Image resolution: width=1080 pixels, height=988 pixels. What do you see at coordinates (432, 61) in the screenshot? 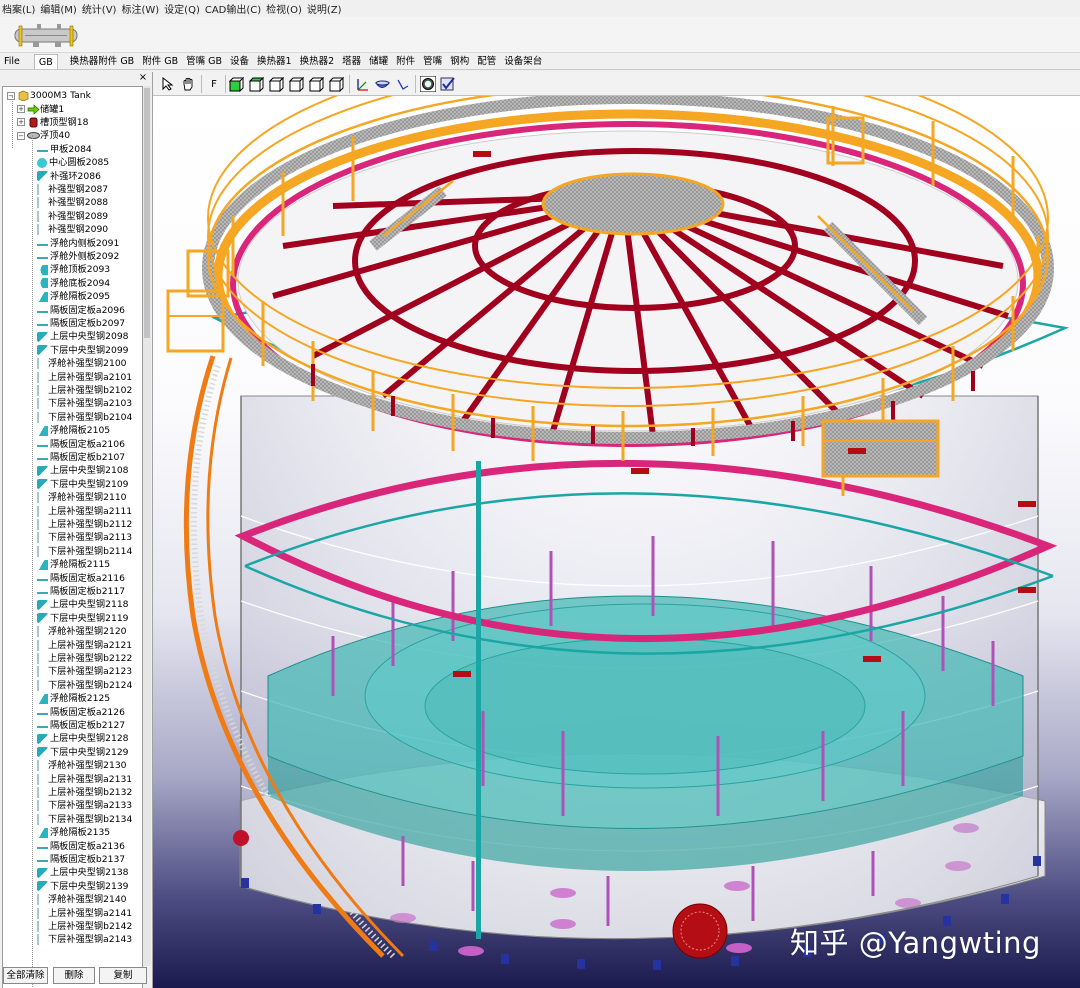
I see `category-tab: 管嘴` at bounding box center [432, 61].